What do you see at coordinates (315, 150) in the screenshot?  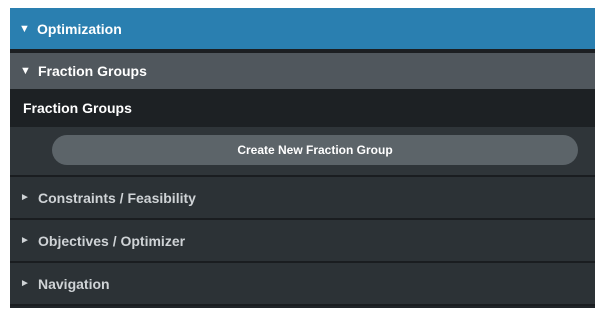 I see `create-fraction-group-button: Create New Fraction Group` at bounding box center [315, 150].